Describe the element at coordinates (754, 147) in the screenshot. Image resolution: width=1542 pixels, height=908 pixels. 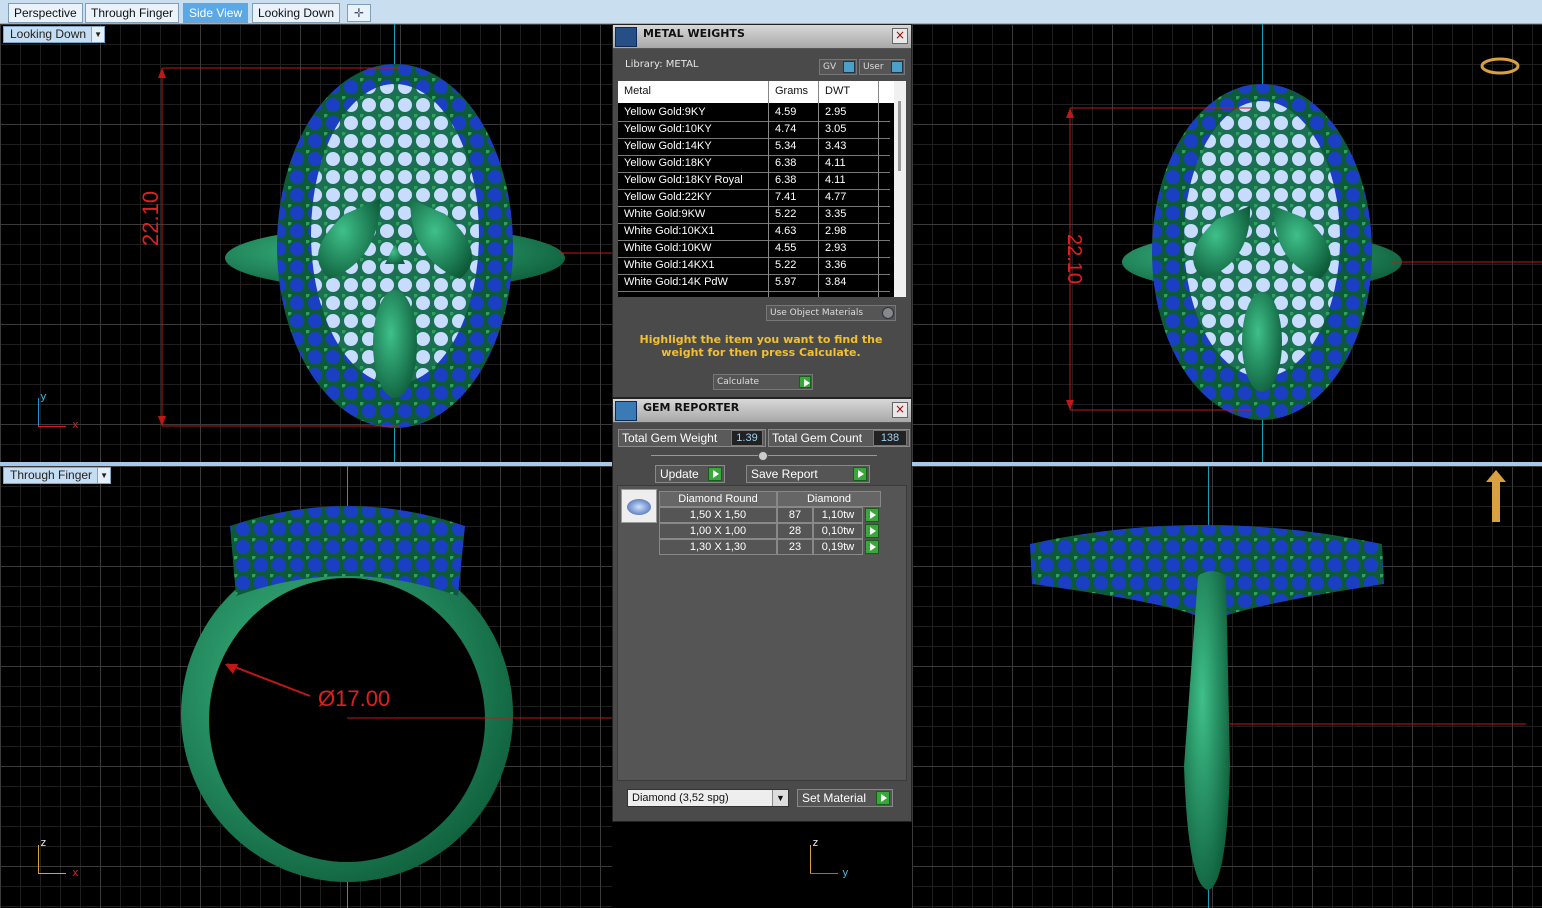
I see `metal-row: Yellow Gold:14KY 5.34 3.43` at that location.